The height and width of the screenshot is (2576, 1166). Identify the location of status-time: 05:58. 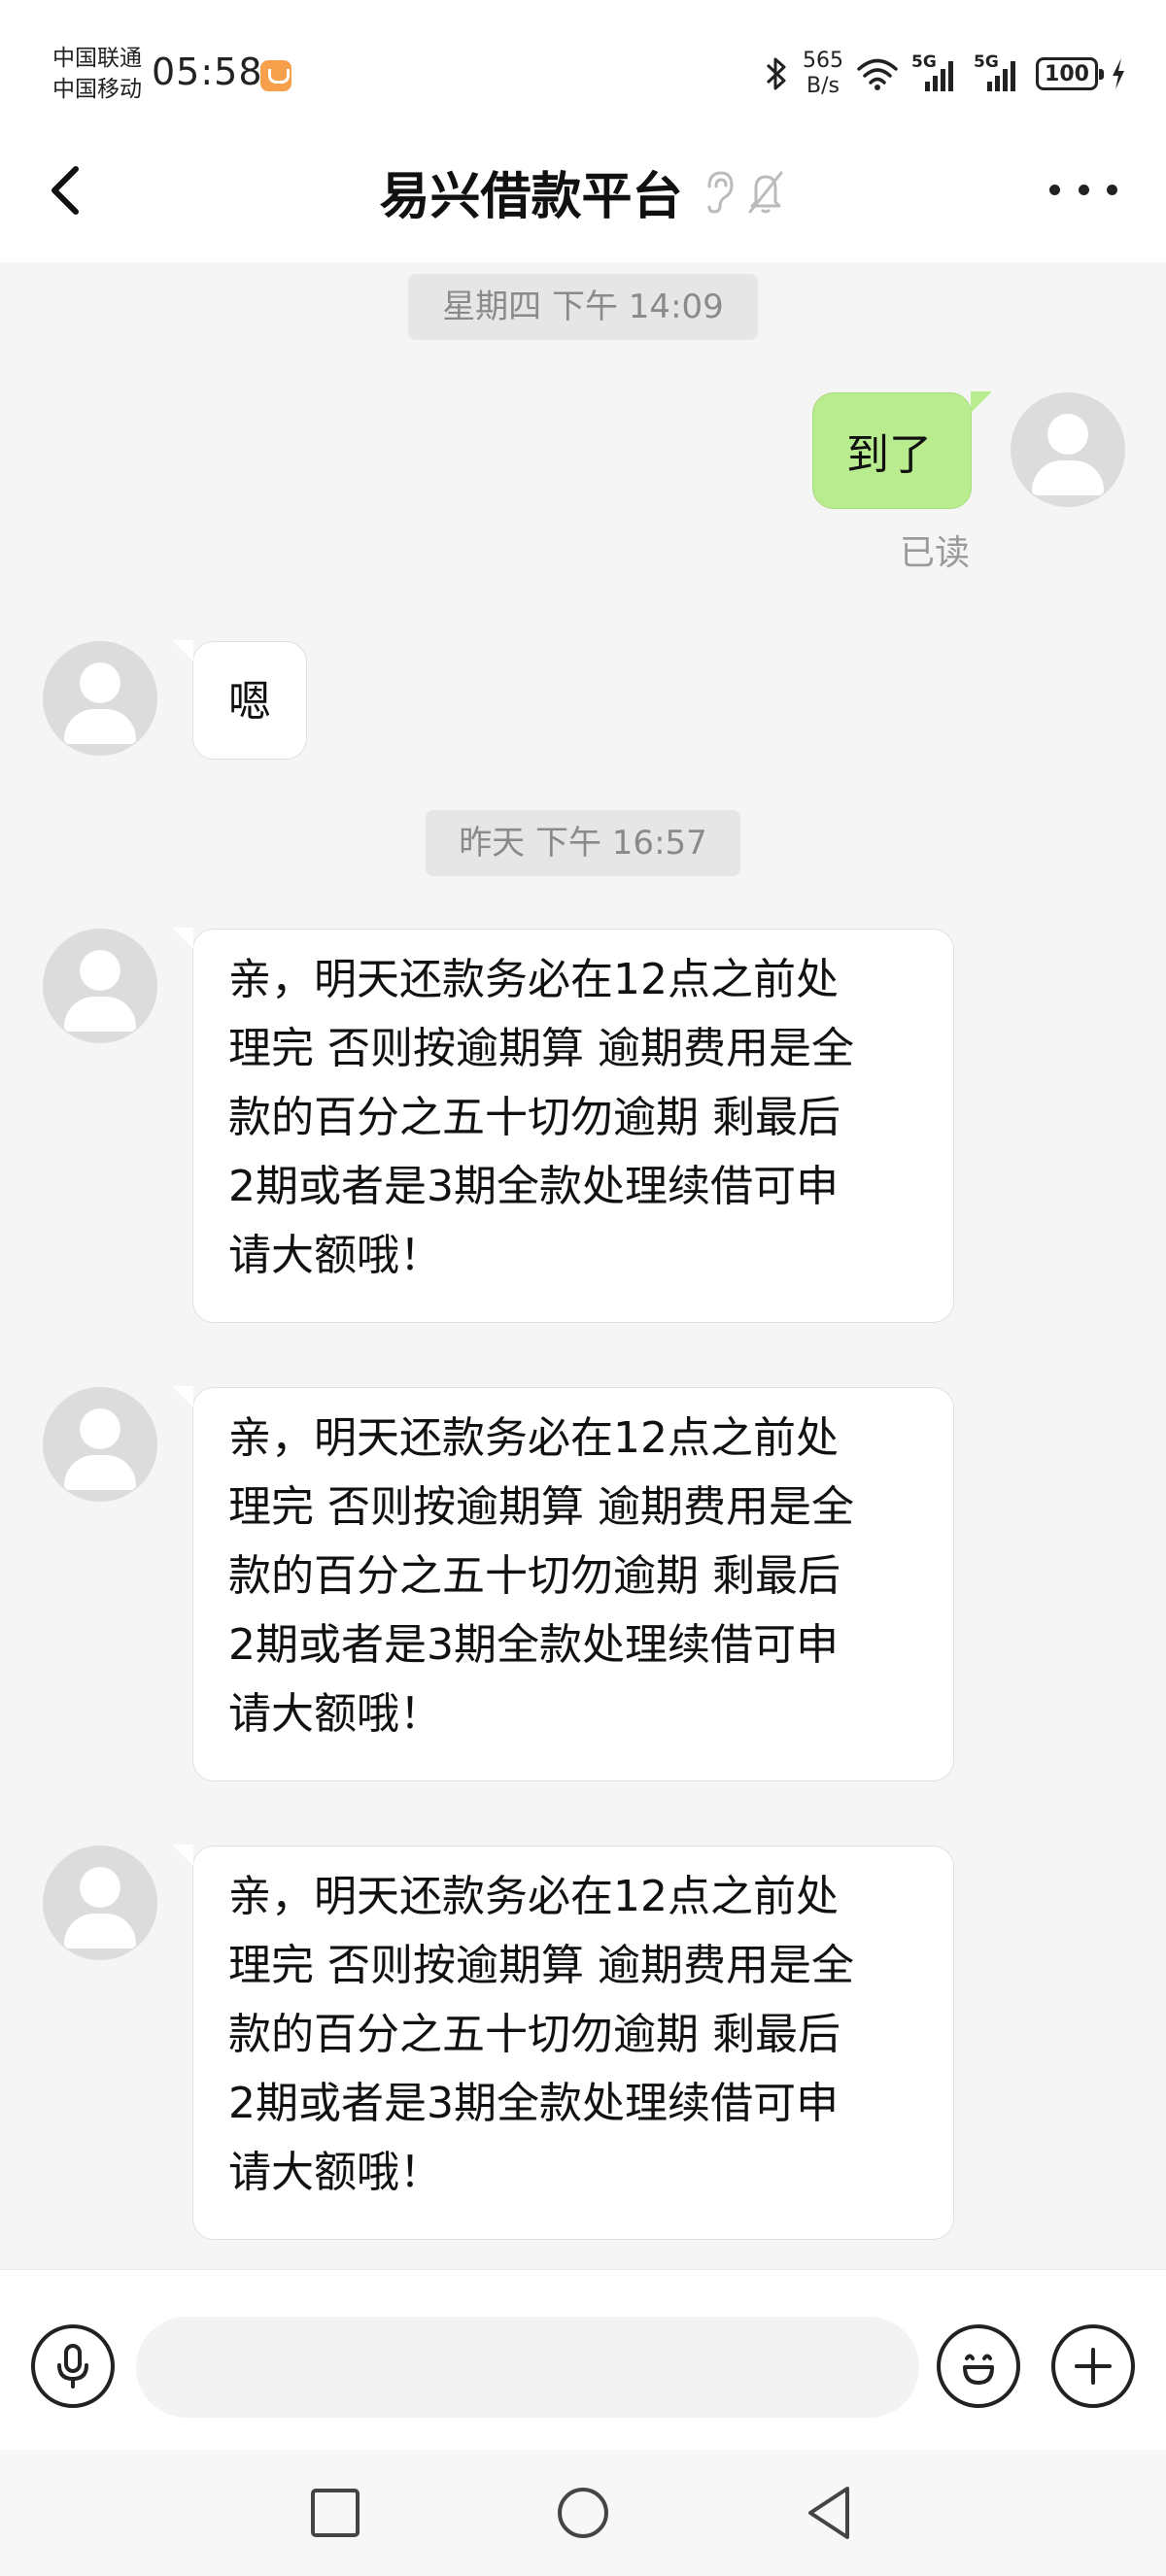
(207, 72).